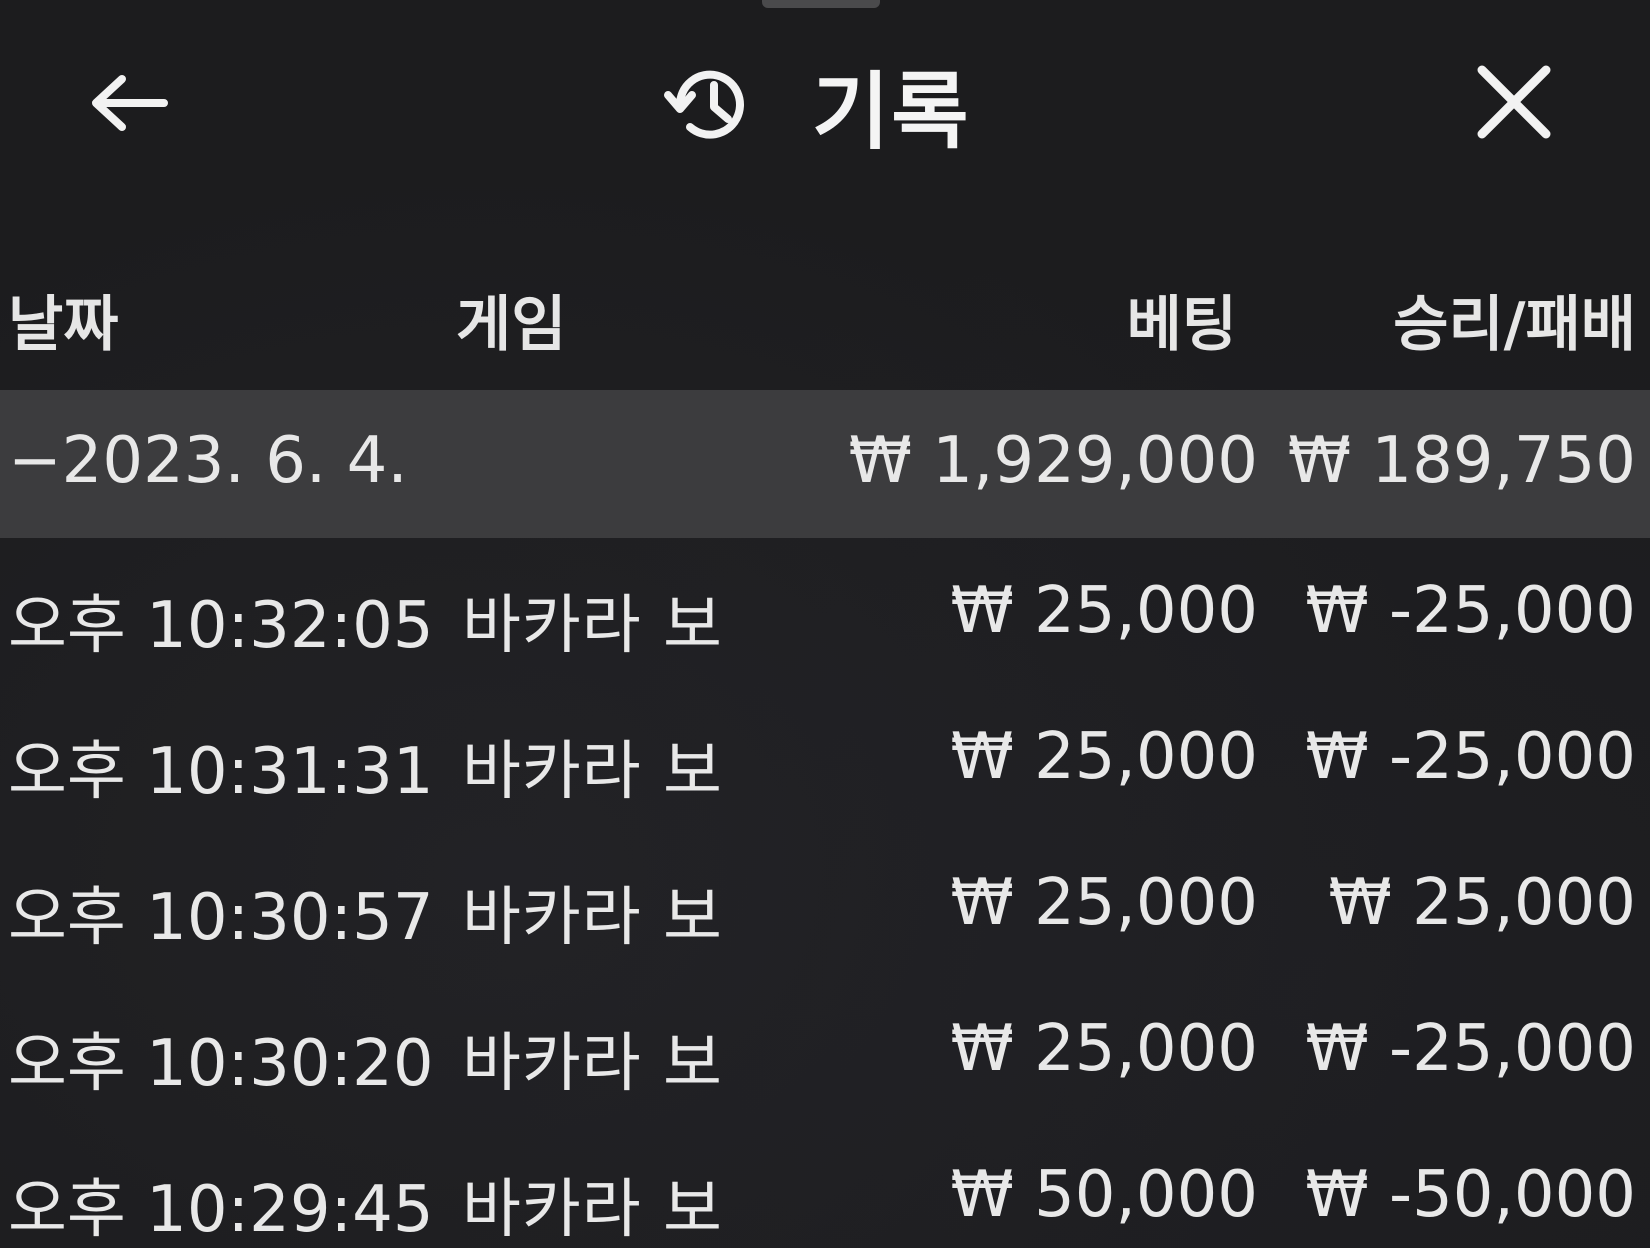 The height and width of the screenshot is (1248, 1650). What do you see at coordinates (1053, 461) in the screenshot?
I see `summary-bet: ₩ 1,929,000` at bounding box center [1053, 461].